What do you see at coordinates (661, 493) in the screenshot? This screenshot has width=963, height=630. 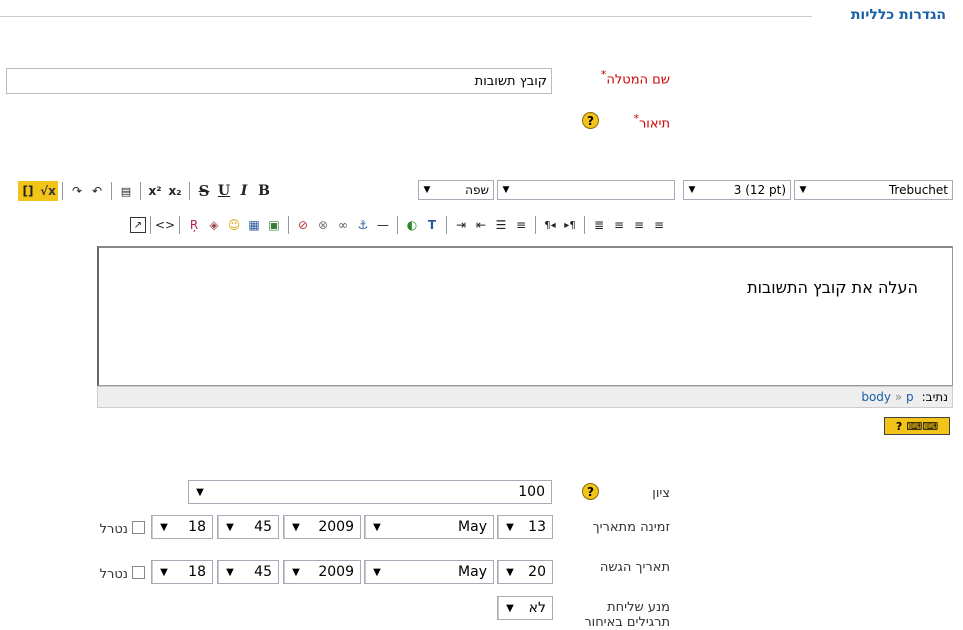 I see `grade-label: ציון` at bounding box center [661, 493].